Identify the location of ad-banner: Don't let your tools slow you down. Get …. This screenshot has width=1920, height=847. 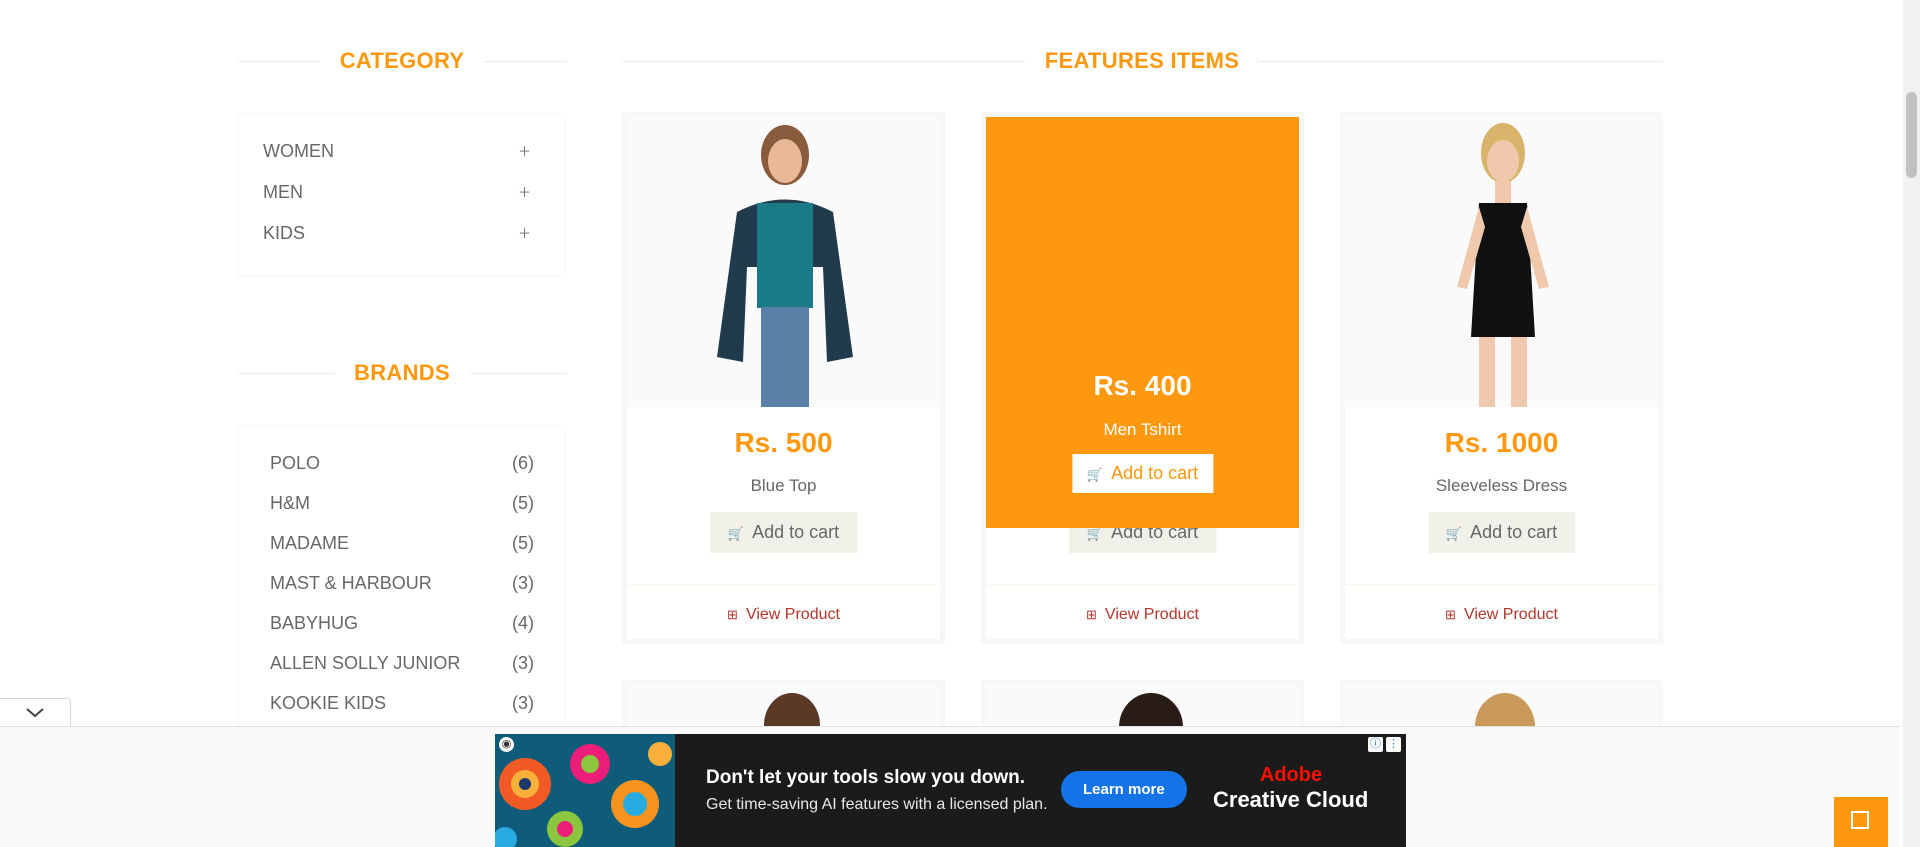
(950, 790).